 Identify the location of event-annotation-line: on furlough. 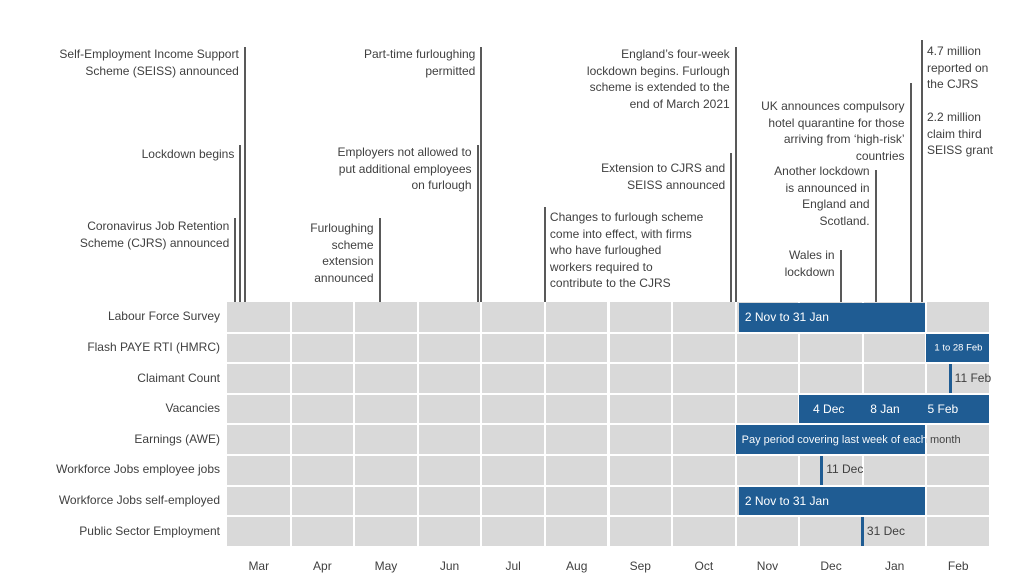
(441, 185).